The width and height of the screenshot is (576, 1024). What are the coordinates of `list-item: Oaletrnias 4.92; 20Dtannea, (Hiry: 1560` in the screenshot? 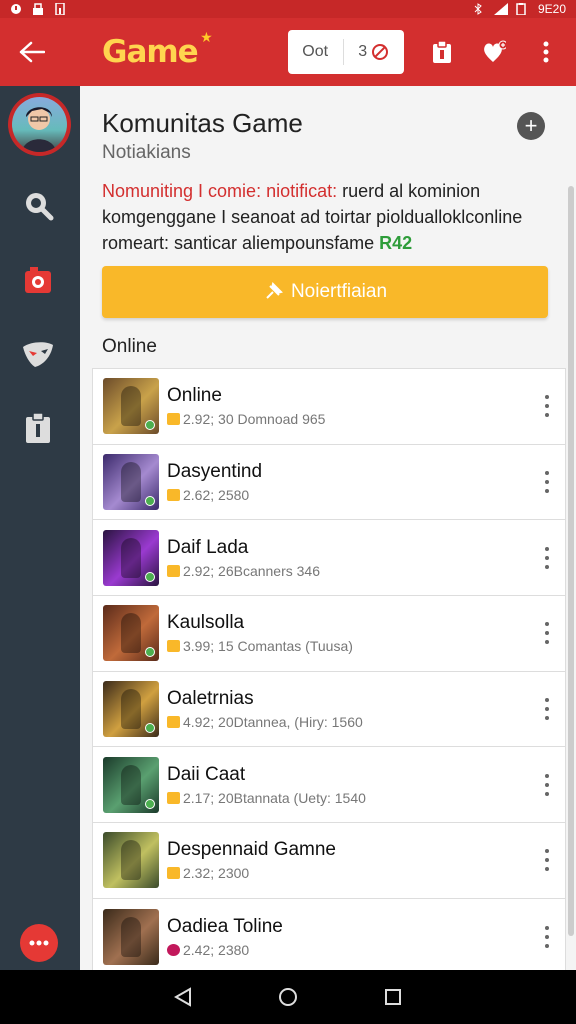 It's located at (329, 710).